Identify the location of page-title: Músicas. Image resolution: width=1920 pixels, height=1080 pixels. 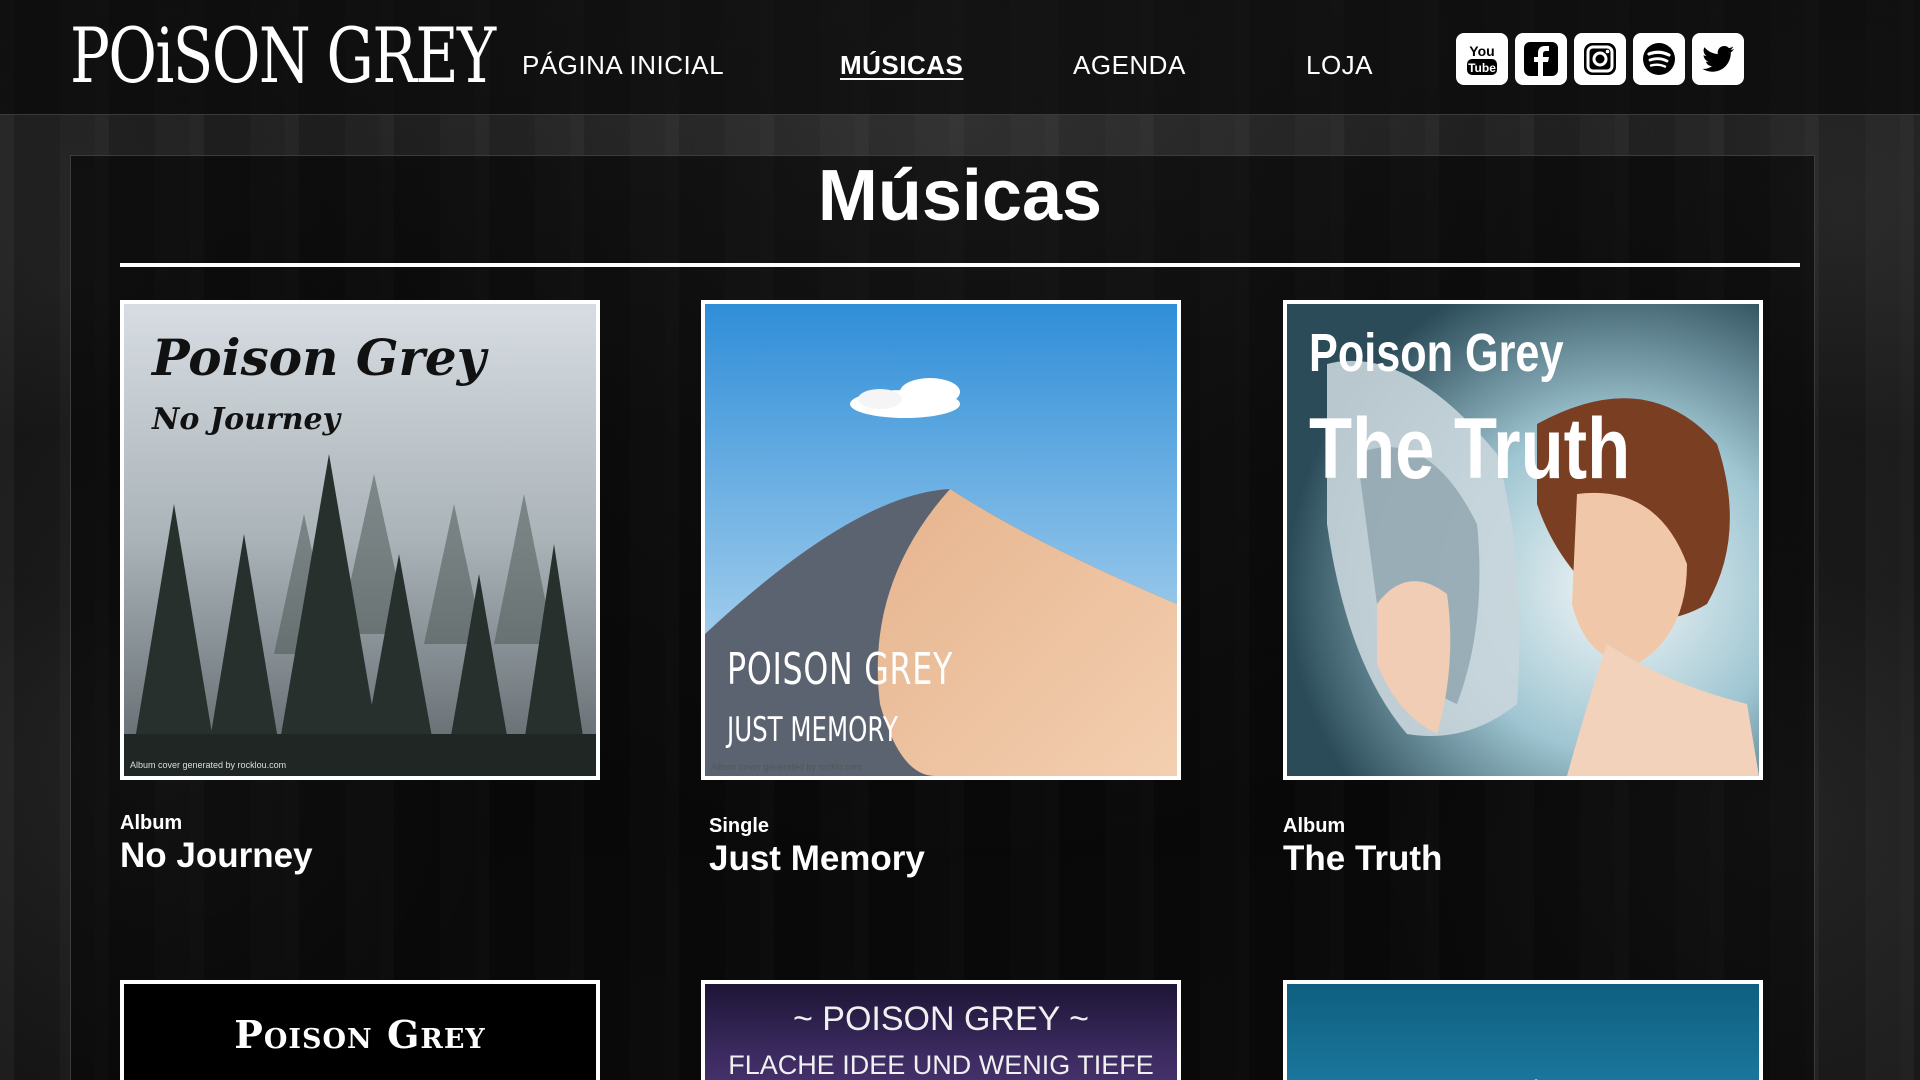
(960, 196).